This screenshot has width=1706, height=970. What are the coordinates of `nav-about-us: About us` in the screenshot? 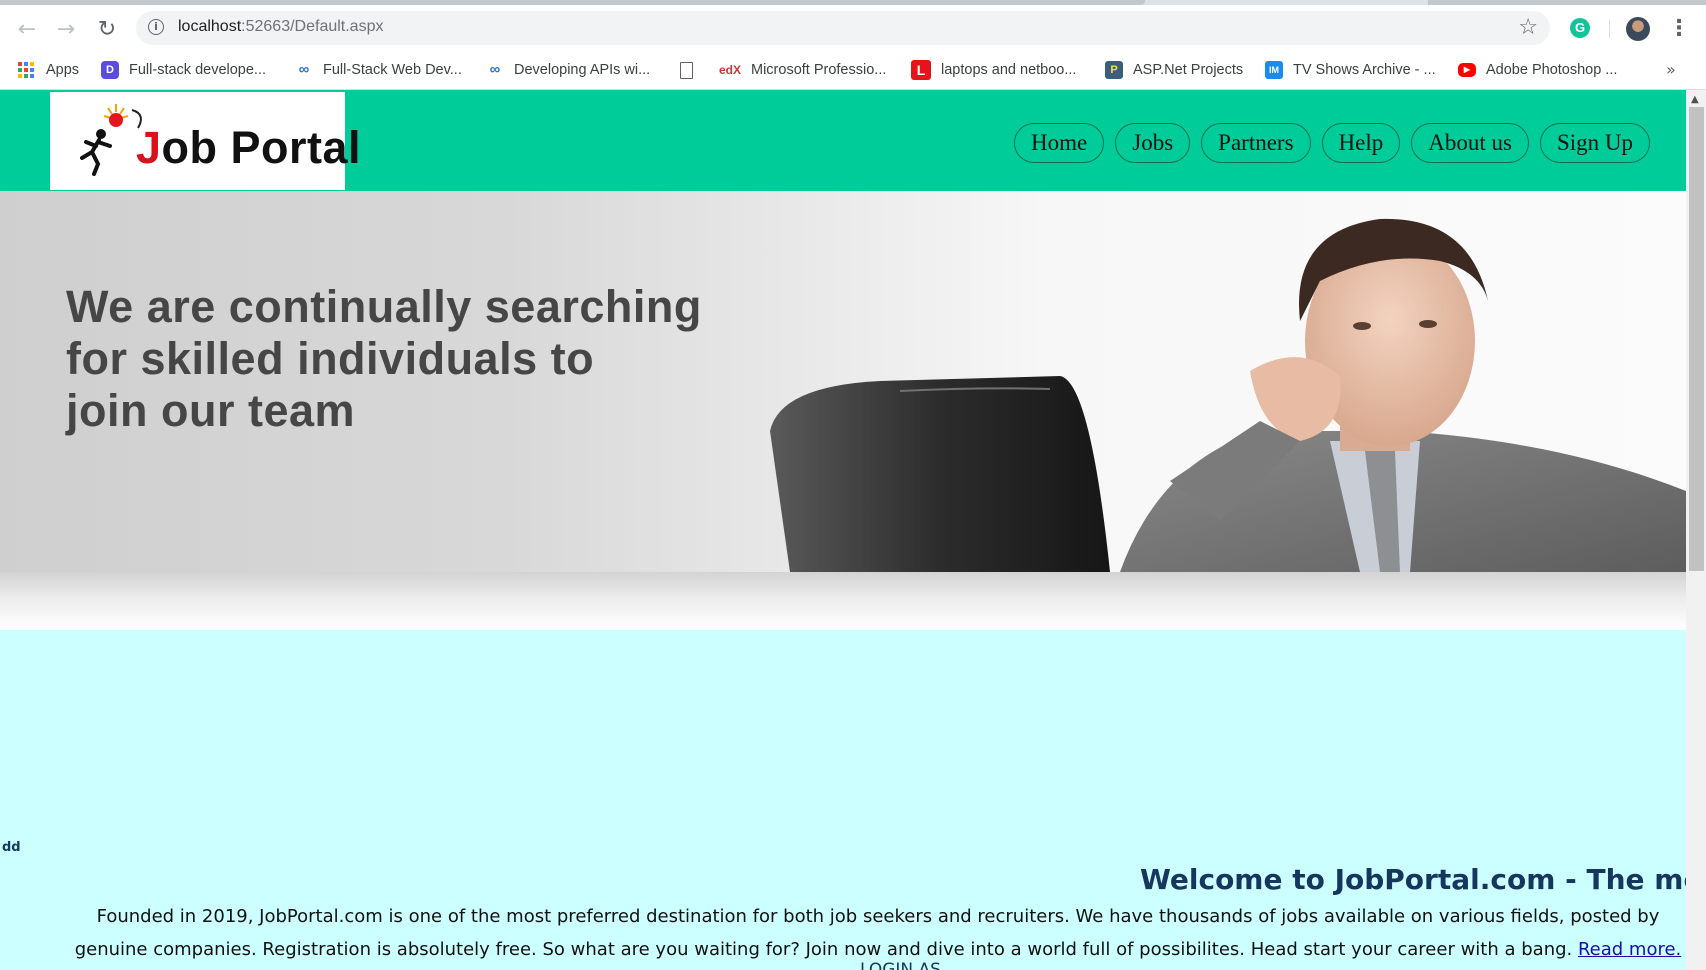 It's located at (1470, 143).